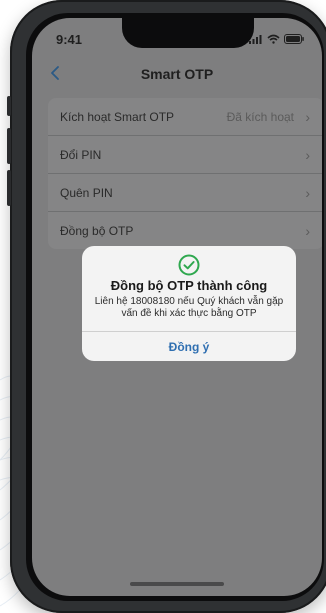 The width and height of the screenshot is (326, 613). What do you see at coordinates (97, 230) in the screenshot?
I see `settings-item-label: Đồng bộ OTP` at bounding box center [97, 230].